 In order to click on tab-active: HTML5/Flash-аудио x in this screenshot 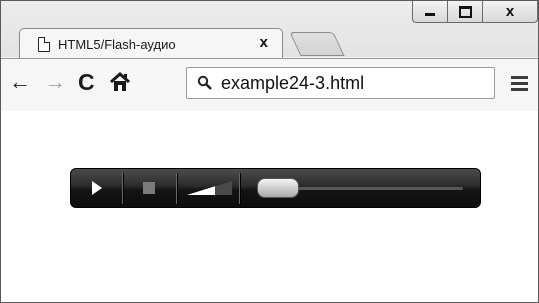, I will do `click(151, 43)`.